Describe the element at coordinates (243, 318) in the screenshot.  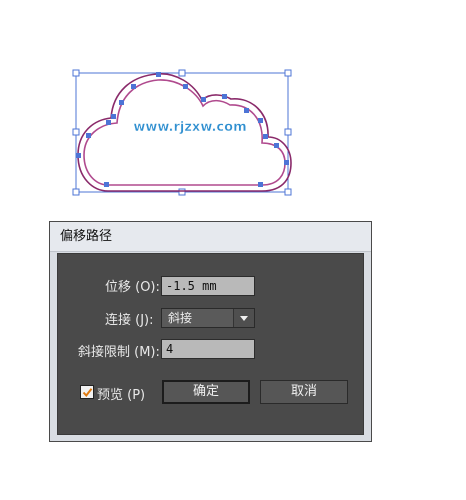
I see `chevron-down-icon` at that location.